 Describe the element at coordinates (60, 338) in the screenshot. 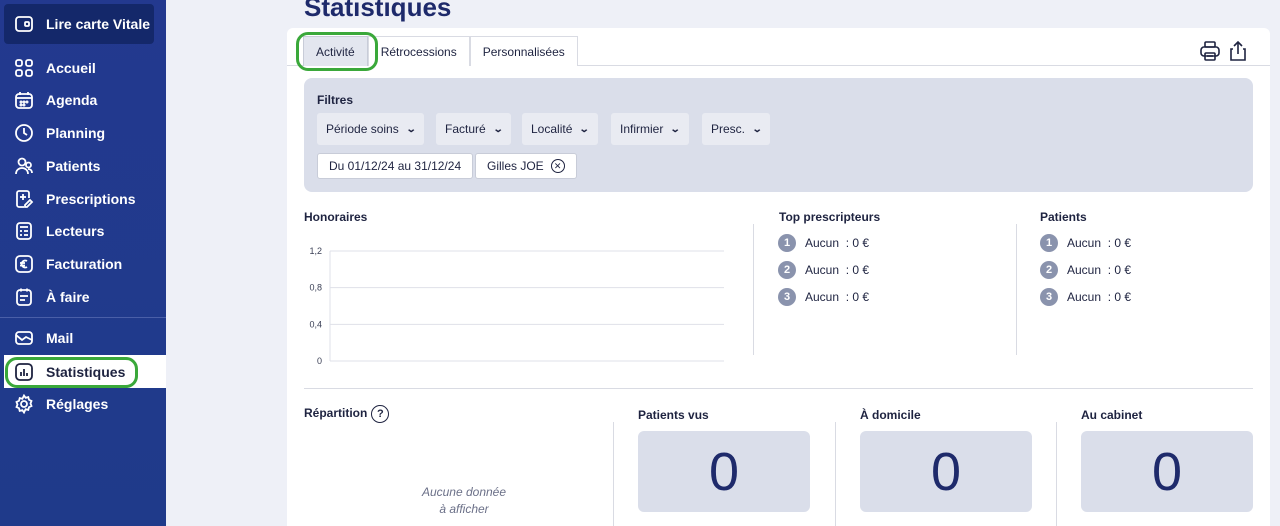

I see `sidebar-item-label: Mail` at that location.